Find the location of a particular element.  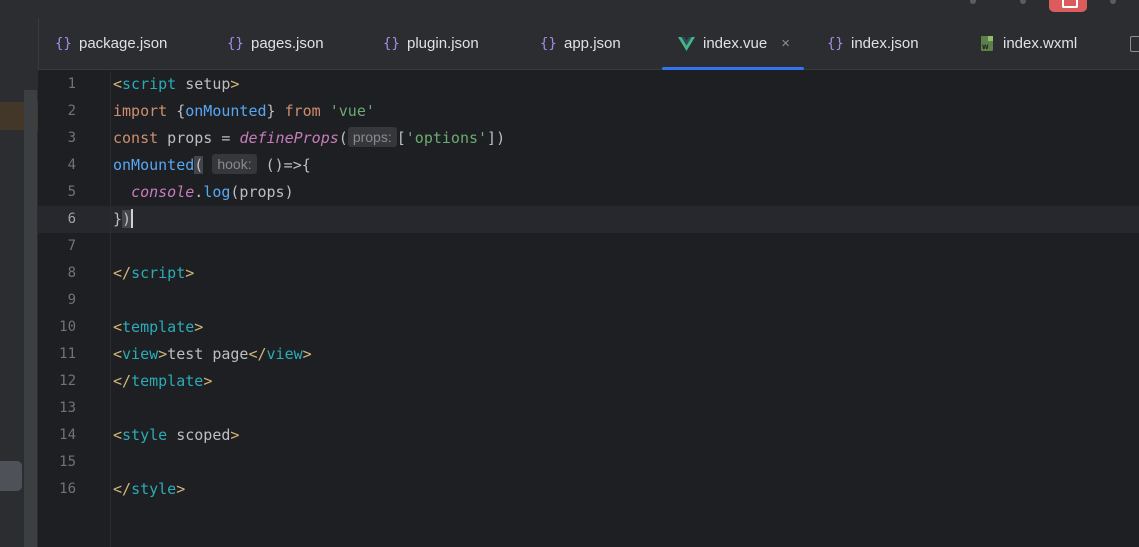

matched-bracket: ) is located at coordinates (127, 219).